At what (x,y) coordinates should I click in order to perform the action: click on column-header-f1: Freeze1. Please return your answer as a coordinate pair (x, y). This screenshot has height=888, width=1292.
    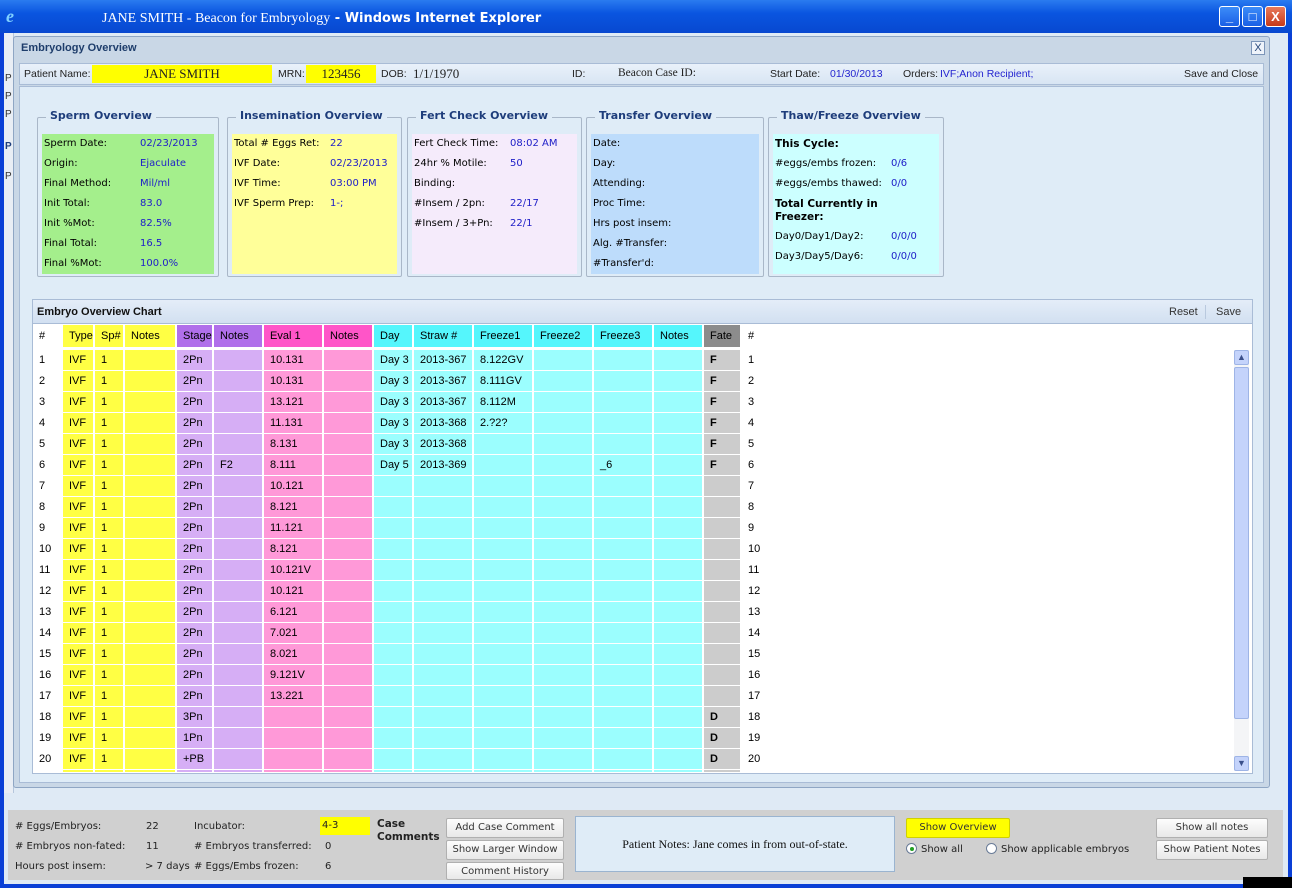
    Looking at the image, I should click on (504, 336).